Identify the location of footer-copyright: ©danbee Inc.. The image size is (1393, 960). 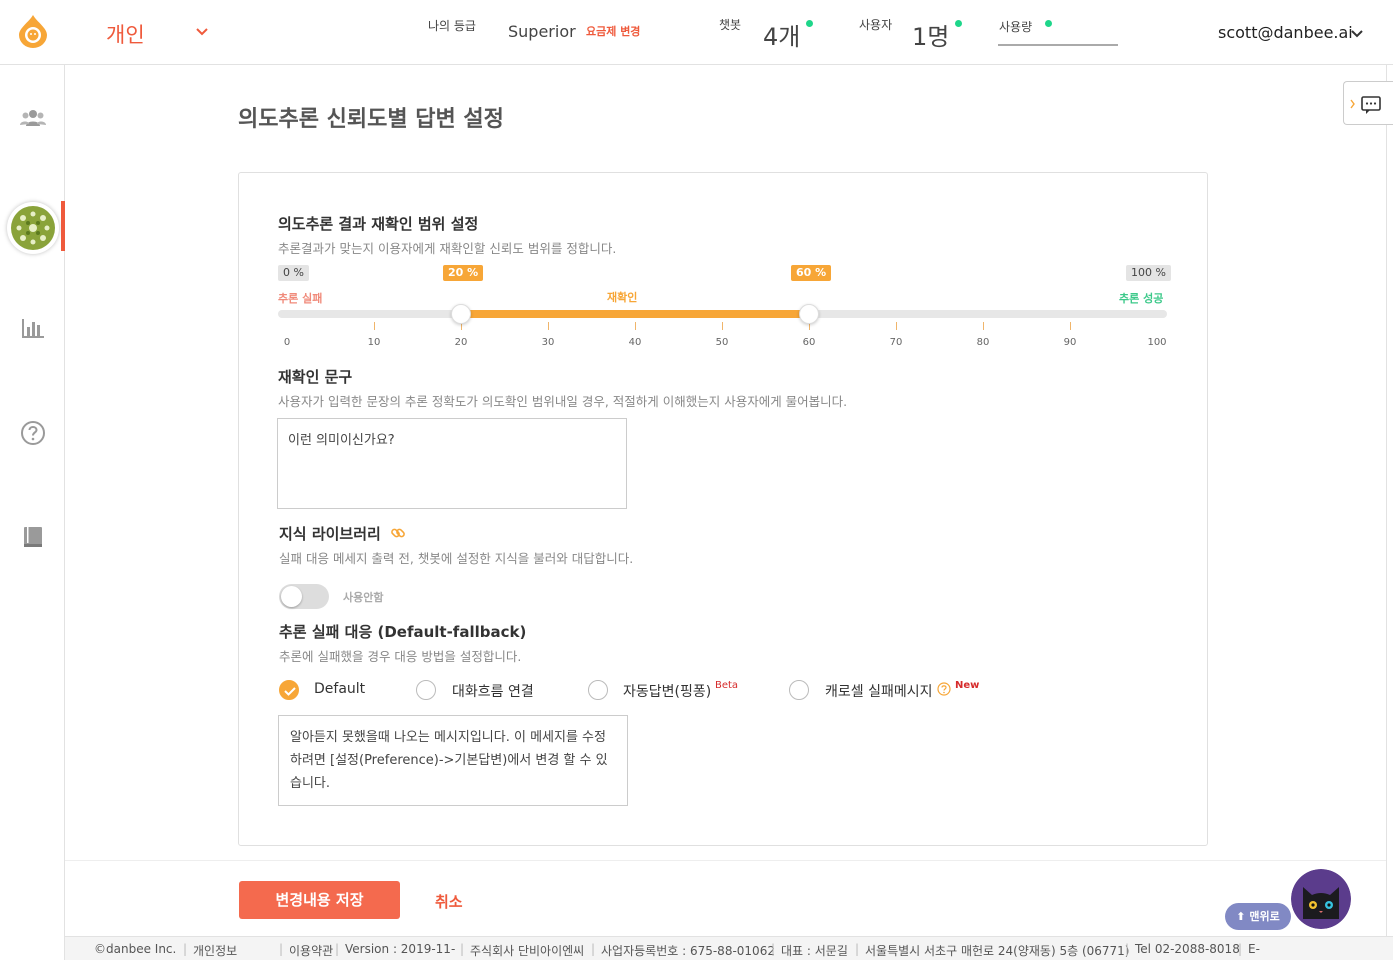
(135, 949).